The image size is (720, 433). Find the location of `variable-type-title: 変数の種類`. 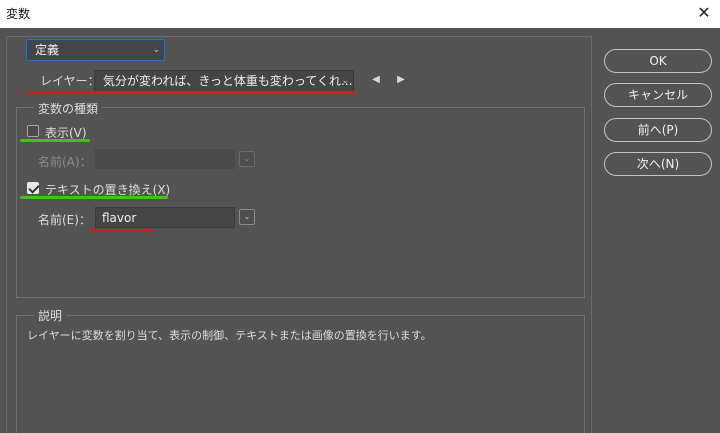

variable-type-title: 変数の種類 is located at coordinates (68, 108).